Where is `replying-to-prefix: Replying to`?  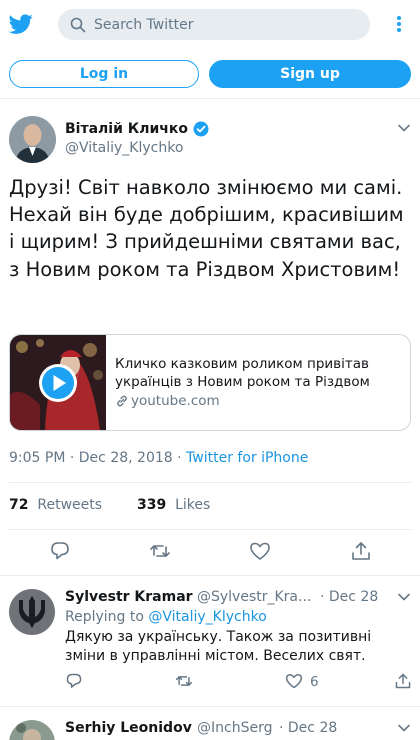
replying-to-prefix: Replying to is located at coordinates (104, 617).